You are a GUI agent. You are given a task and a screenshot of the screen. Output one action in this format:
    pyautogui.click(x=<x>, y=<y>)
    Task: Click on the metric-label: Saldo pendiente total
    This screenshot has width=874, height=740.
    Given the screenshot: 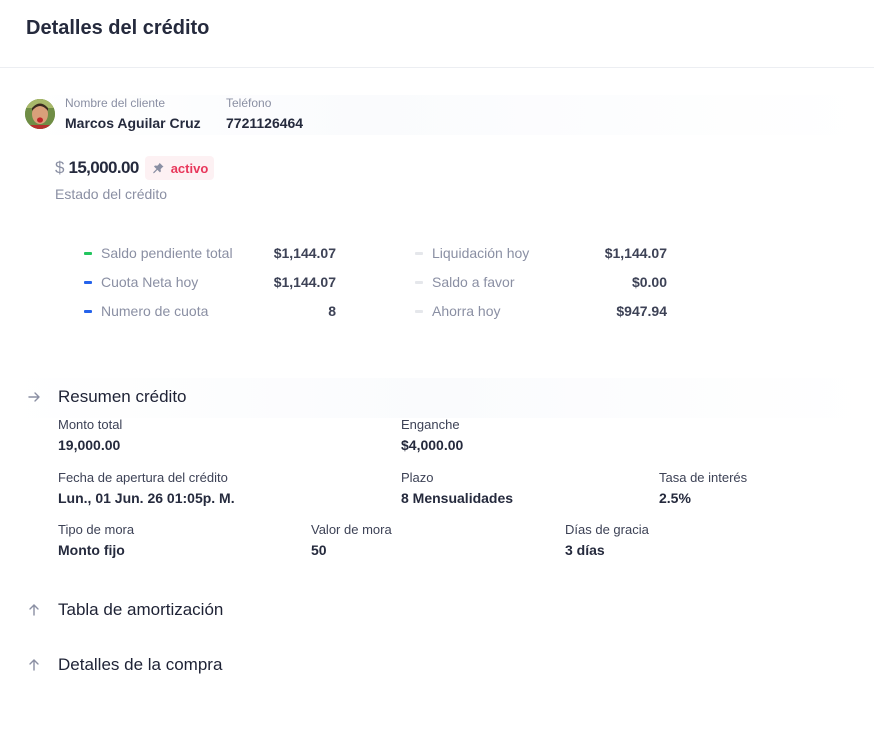 What is the action you would take?
    pyautogui.click(x=167, y=253)
    